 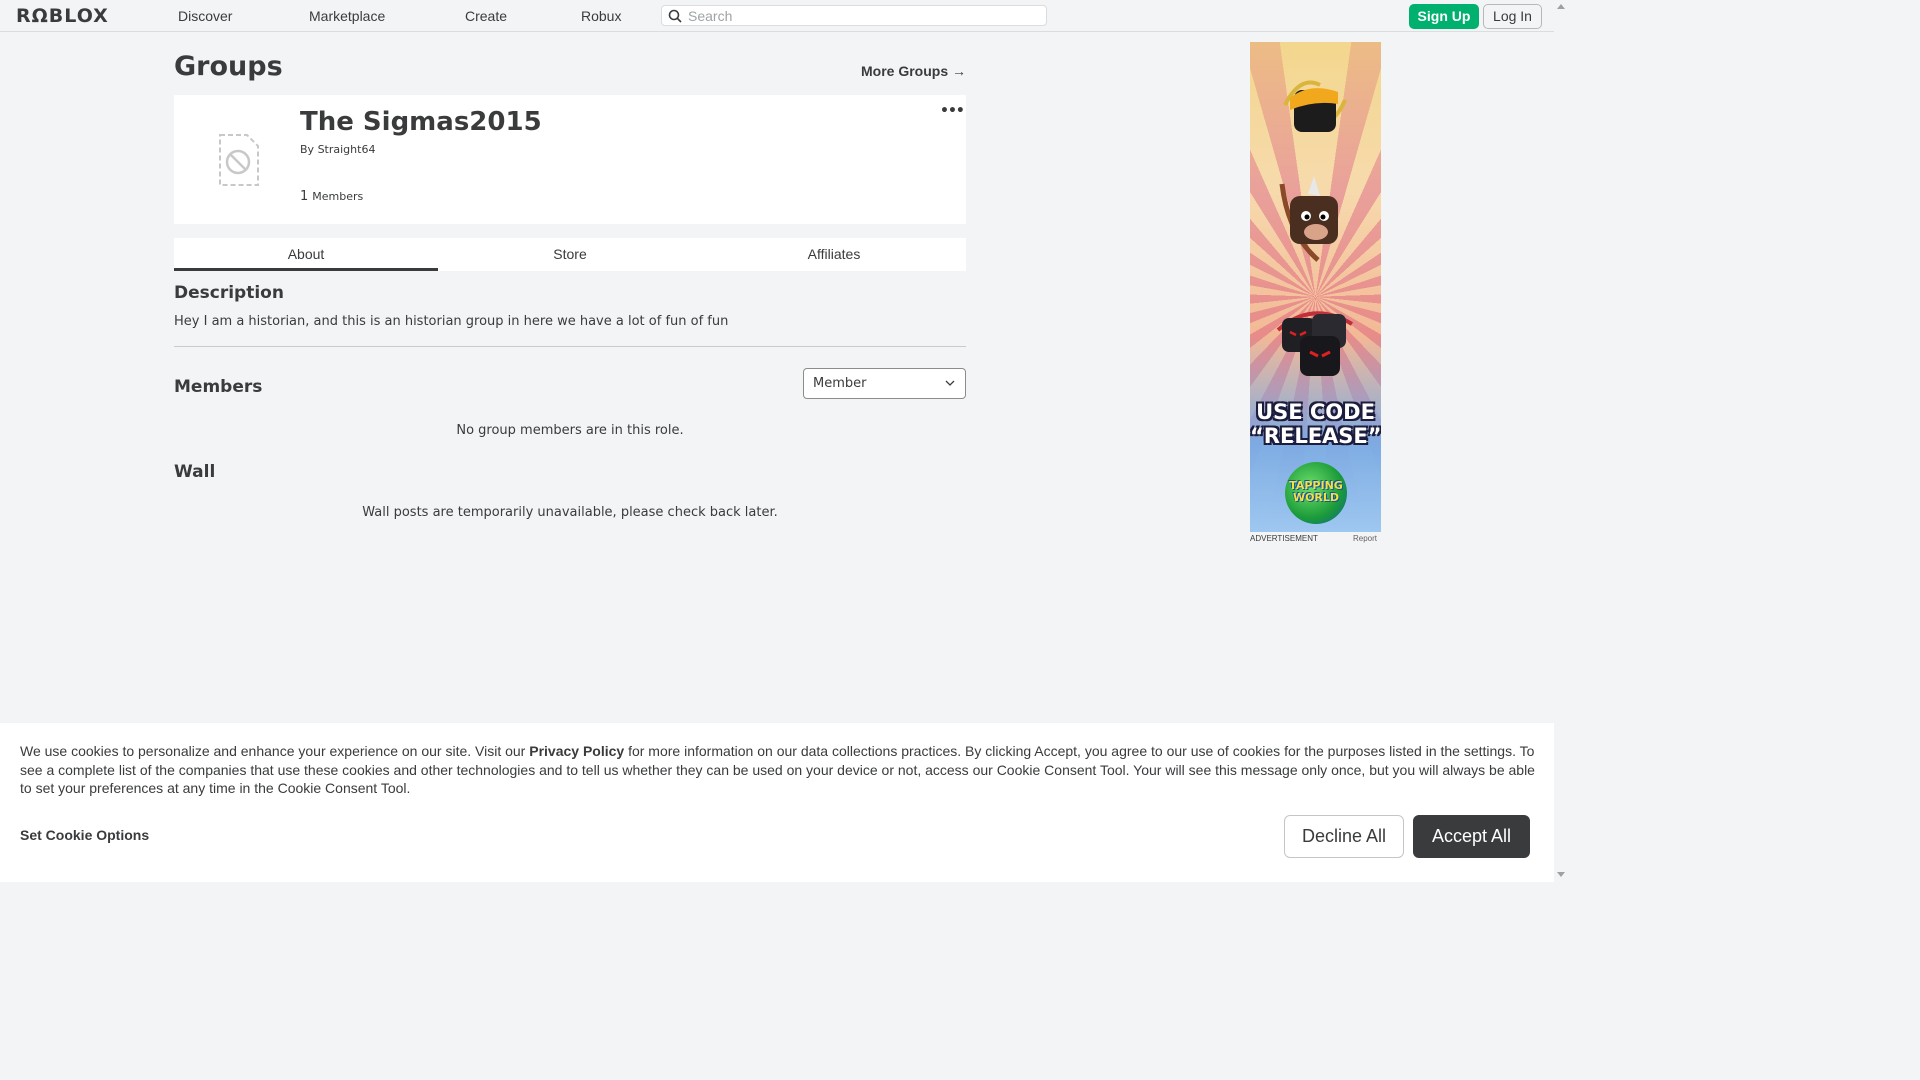 I want to click on nav-link-create: Create, so click(x=486, y=16).